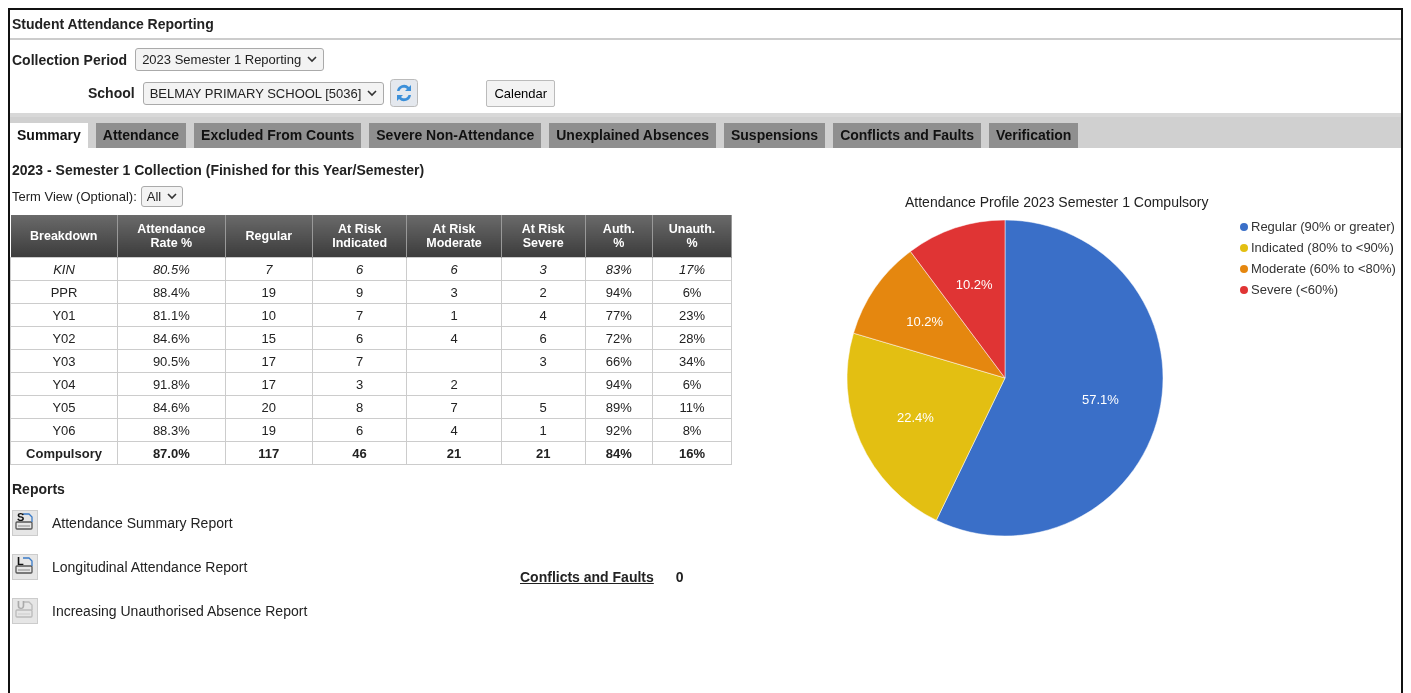  Describe the element at coordinates (521, 93) in the screenshot. I see `calendar-button: Calendar` at that location.